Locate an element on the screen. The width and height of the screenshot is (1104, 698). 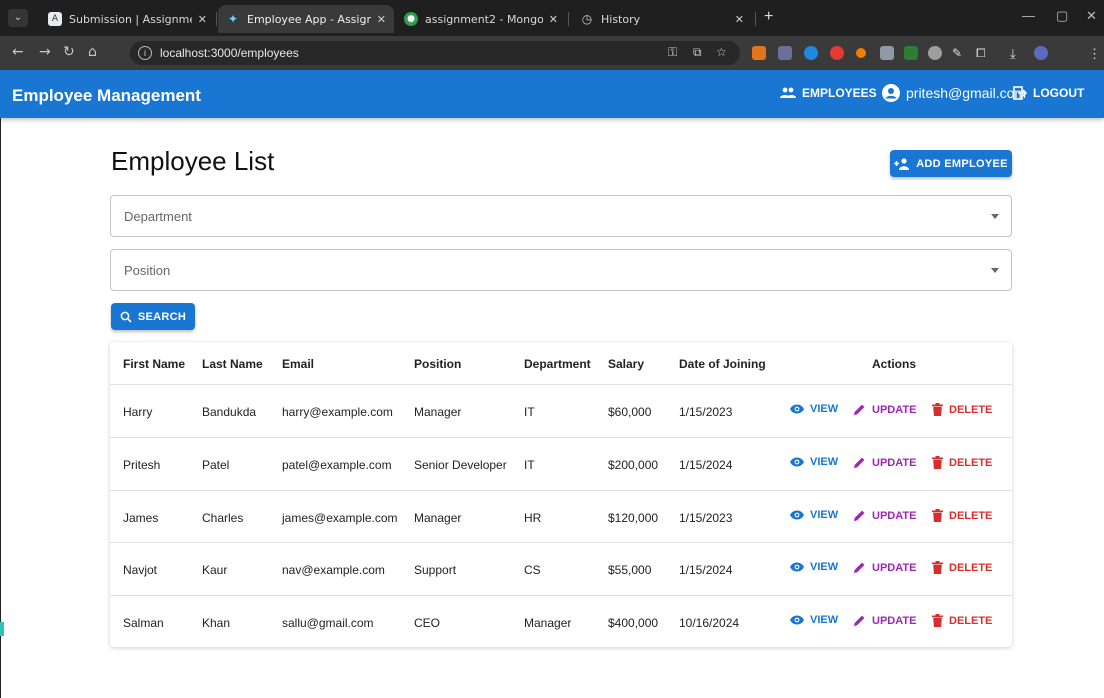
address-bar: i localhost:3000/employees ⚿ ⧉ ☆ is located at coordinates (435, 53).